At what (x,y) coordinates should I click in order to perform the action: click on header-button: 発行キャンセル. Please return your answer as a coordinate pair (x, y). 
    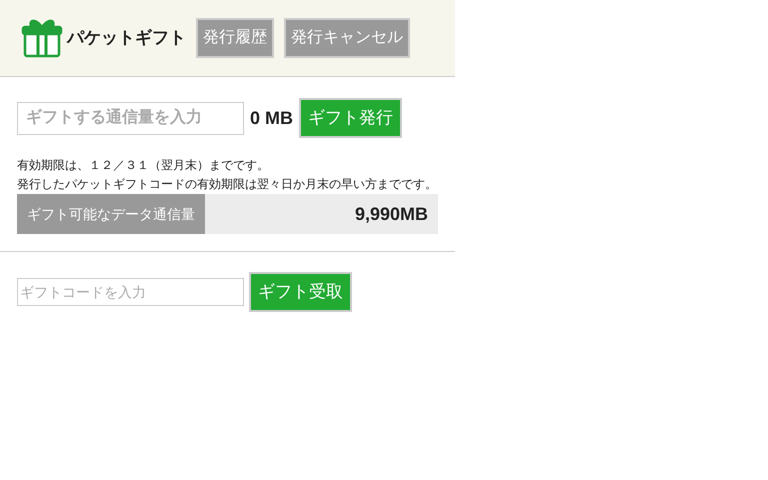
    Looking at the image, I should click on (347, 38).